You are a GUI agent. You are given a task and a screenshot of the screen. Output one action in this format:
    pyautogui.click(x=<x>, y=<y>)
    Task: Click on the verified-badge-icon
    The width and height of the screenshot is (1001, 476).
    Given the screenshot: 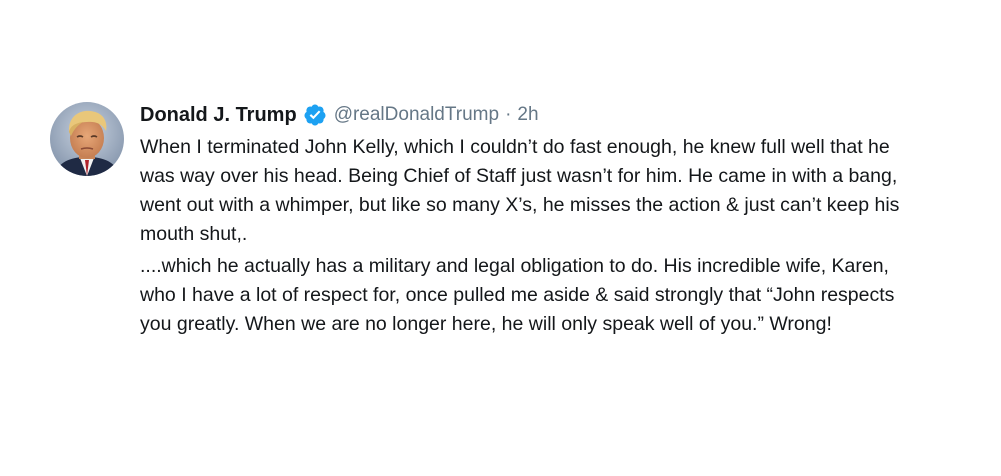 What is the action you would take?
    pyautogui.click(x=315, y=115)
    